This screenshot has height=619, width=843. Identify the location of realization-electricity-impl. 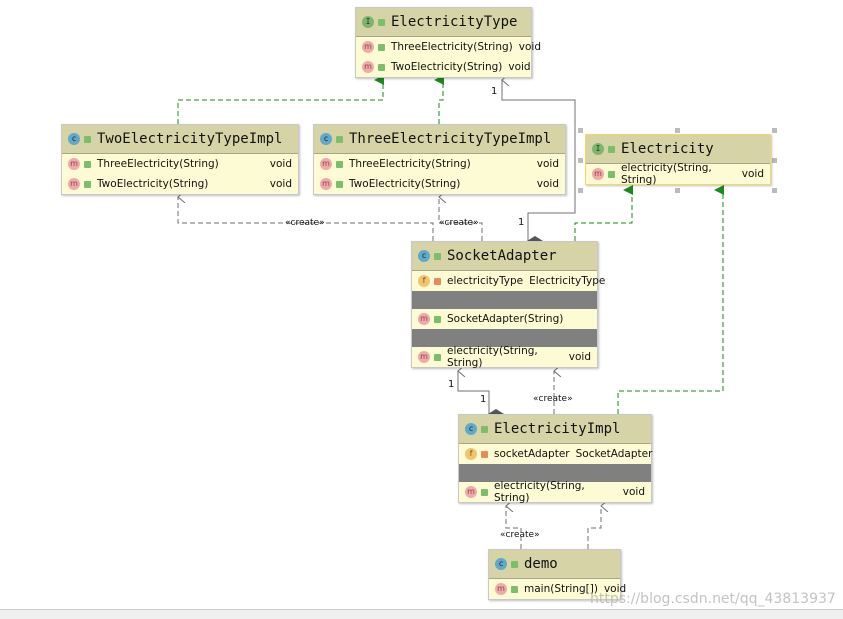
(670, 299).